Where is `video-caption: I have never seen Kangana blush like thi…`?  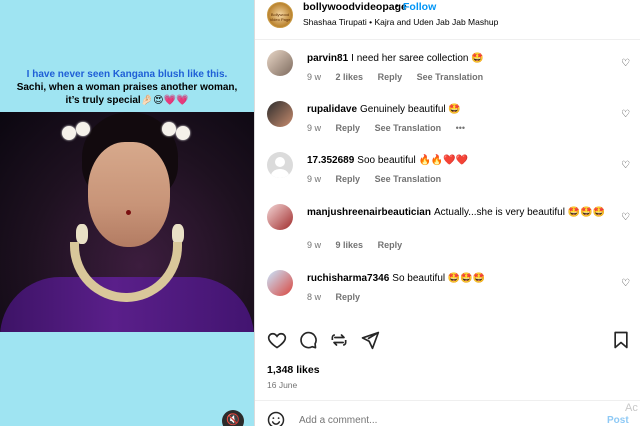 video-caption: I have never seen Kangana blush like thi… is located at coordinates (127, 87).